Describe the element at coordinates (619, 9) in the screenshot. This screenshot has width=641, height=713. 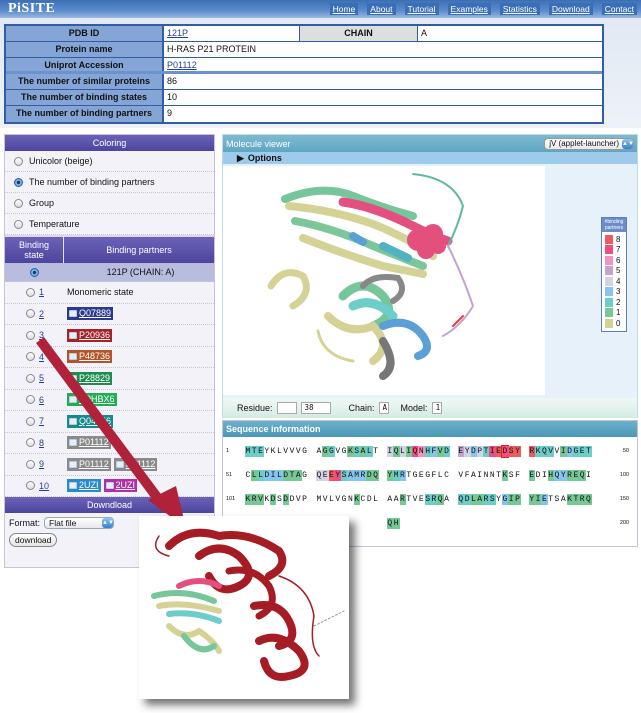
I see `nav-contact: Contact` at that location.